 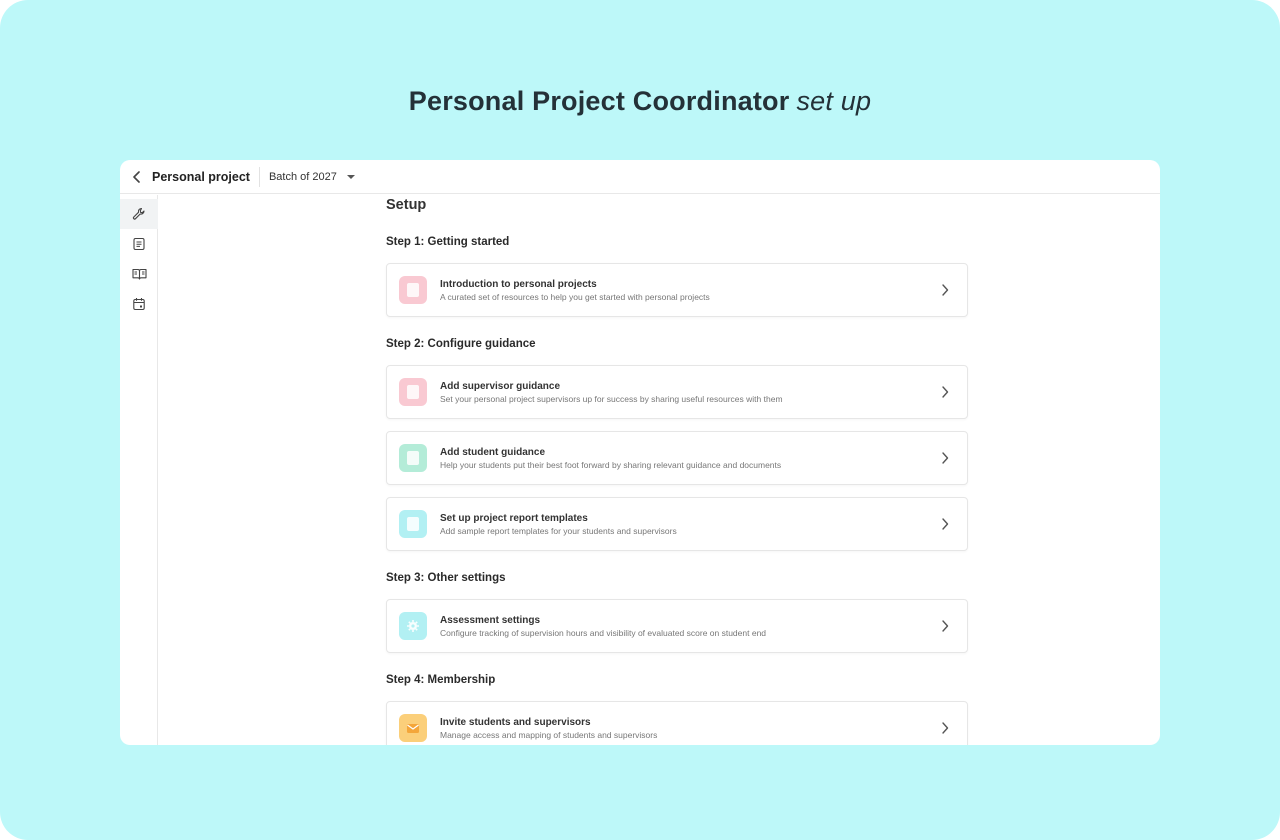 What do you see at coordinates (518, 284) in the screenshot?
I see `card-title: Introduction to personal projects` at bounding box center [518, 284].